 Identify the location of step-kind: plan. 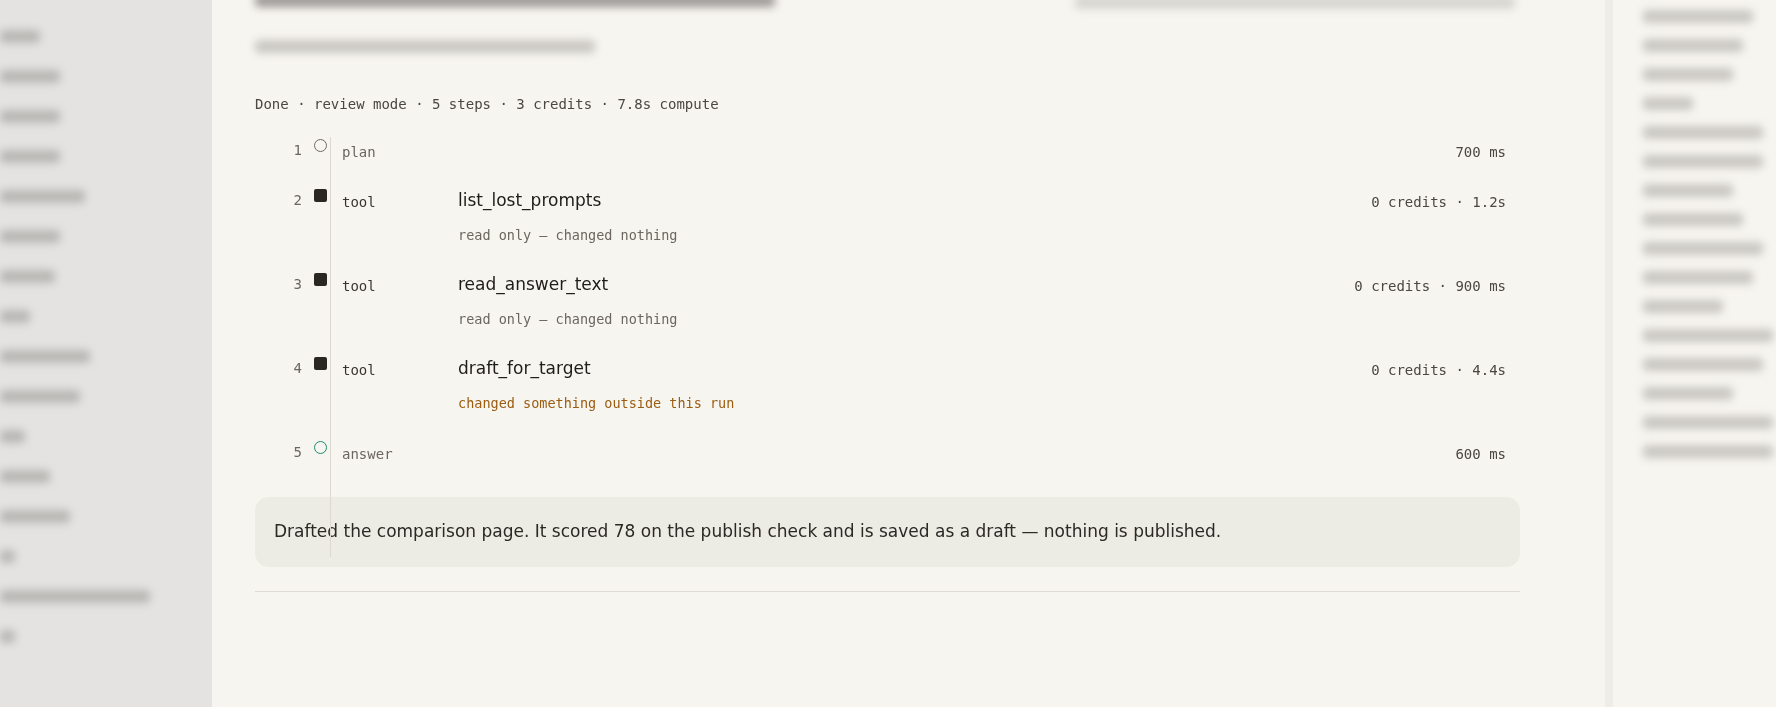
(359, 152).